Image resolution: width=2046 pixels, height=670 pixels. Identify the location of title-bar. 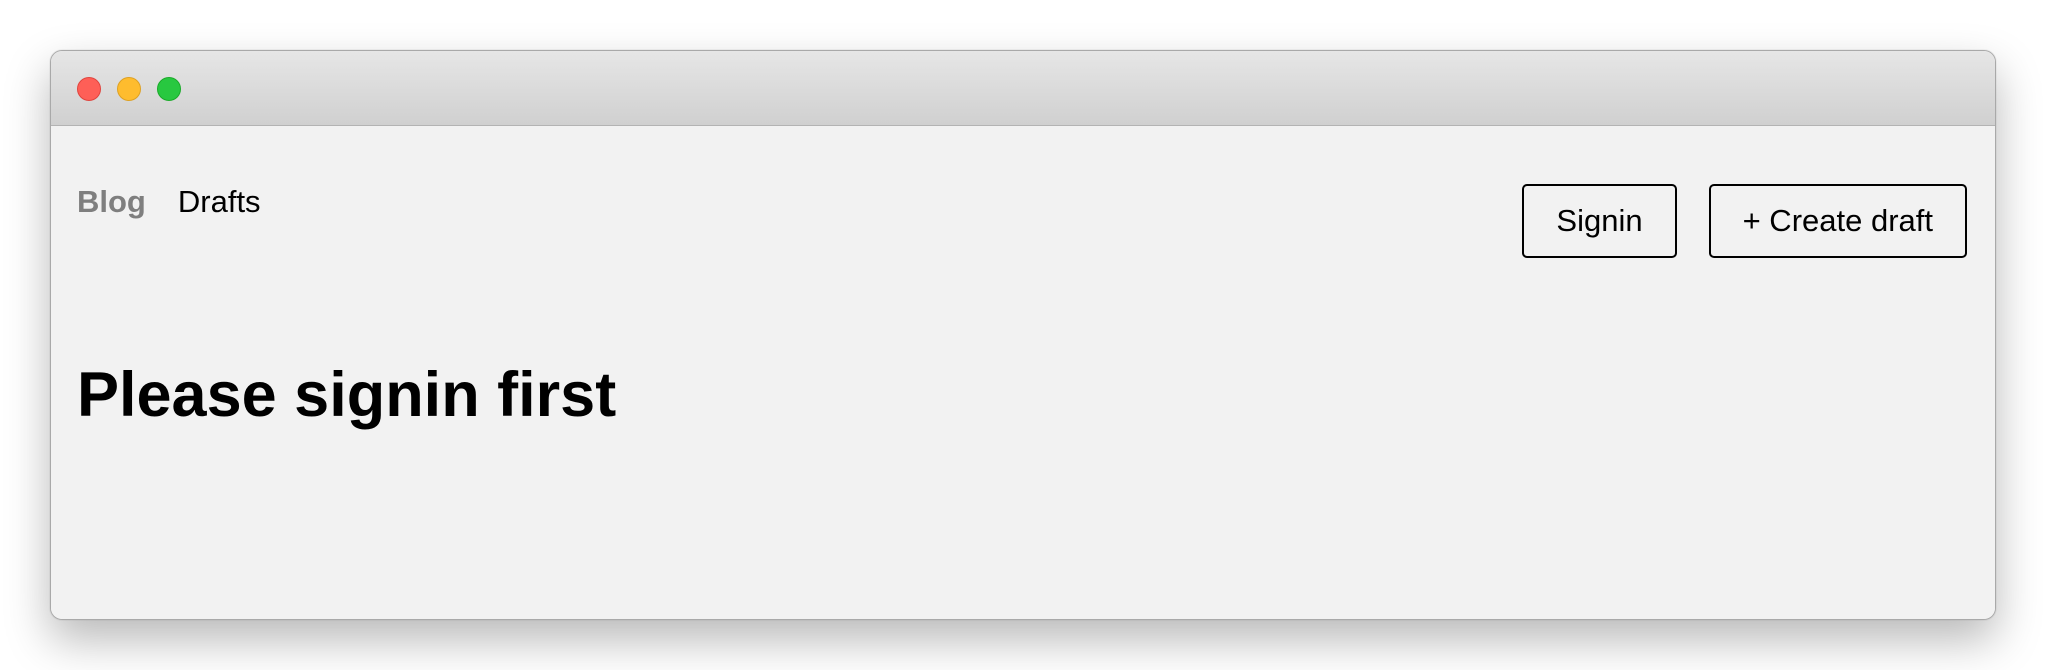
(1023, 88).